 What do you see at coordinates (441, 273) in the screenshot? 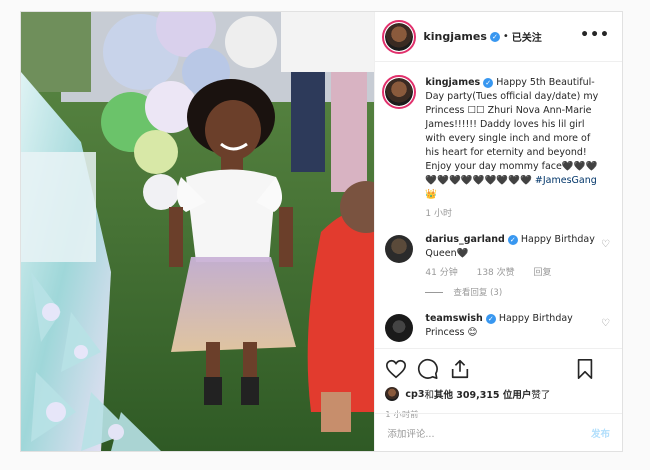
I see `comment-time: 41 分钟` at bounding box center [441, 273].